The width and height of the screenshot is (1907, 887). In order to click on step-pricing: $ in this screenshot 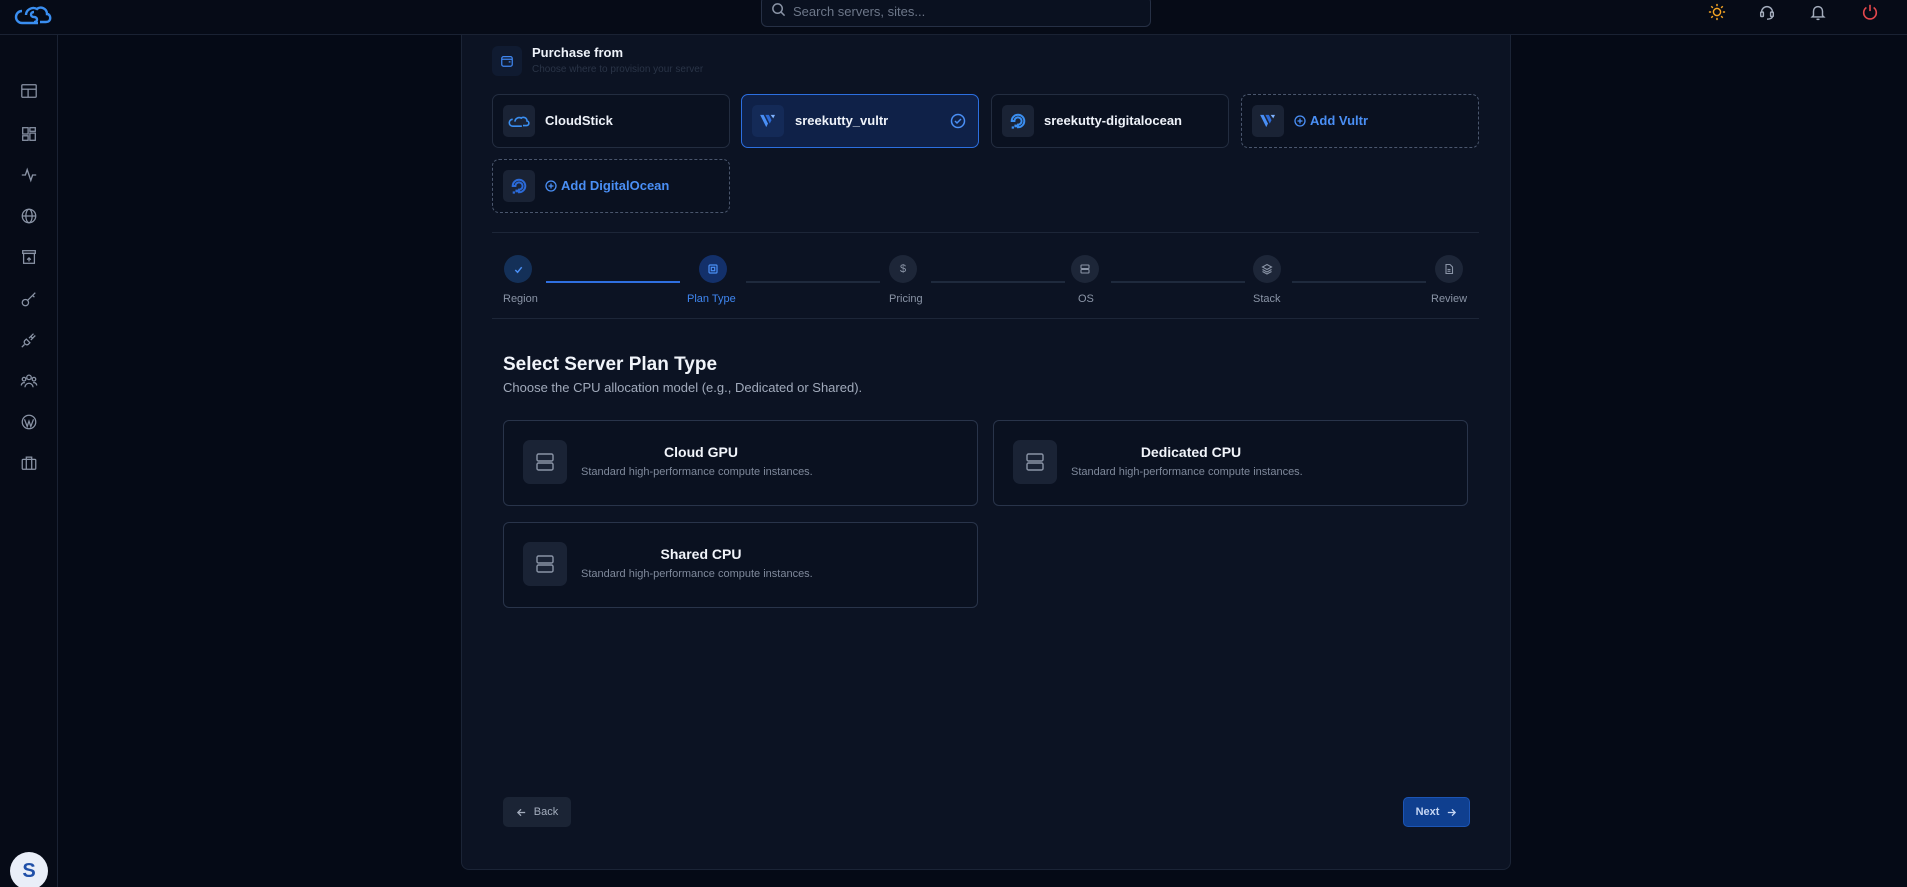, I will do `click(903, 269)`.